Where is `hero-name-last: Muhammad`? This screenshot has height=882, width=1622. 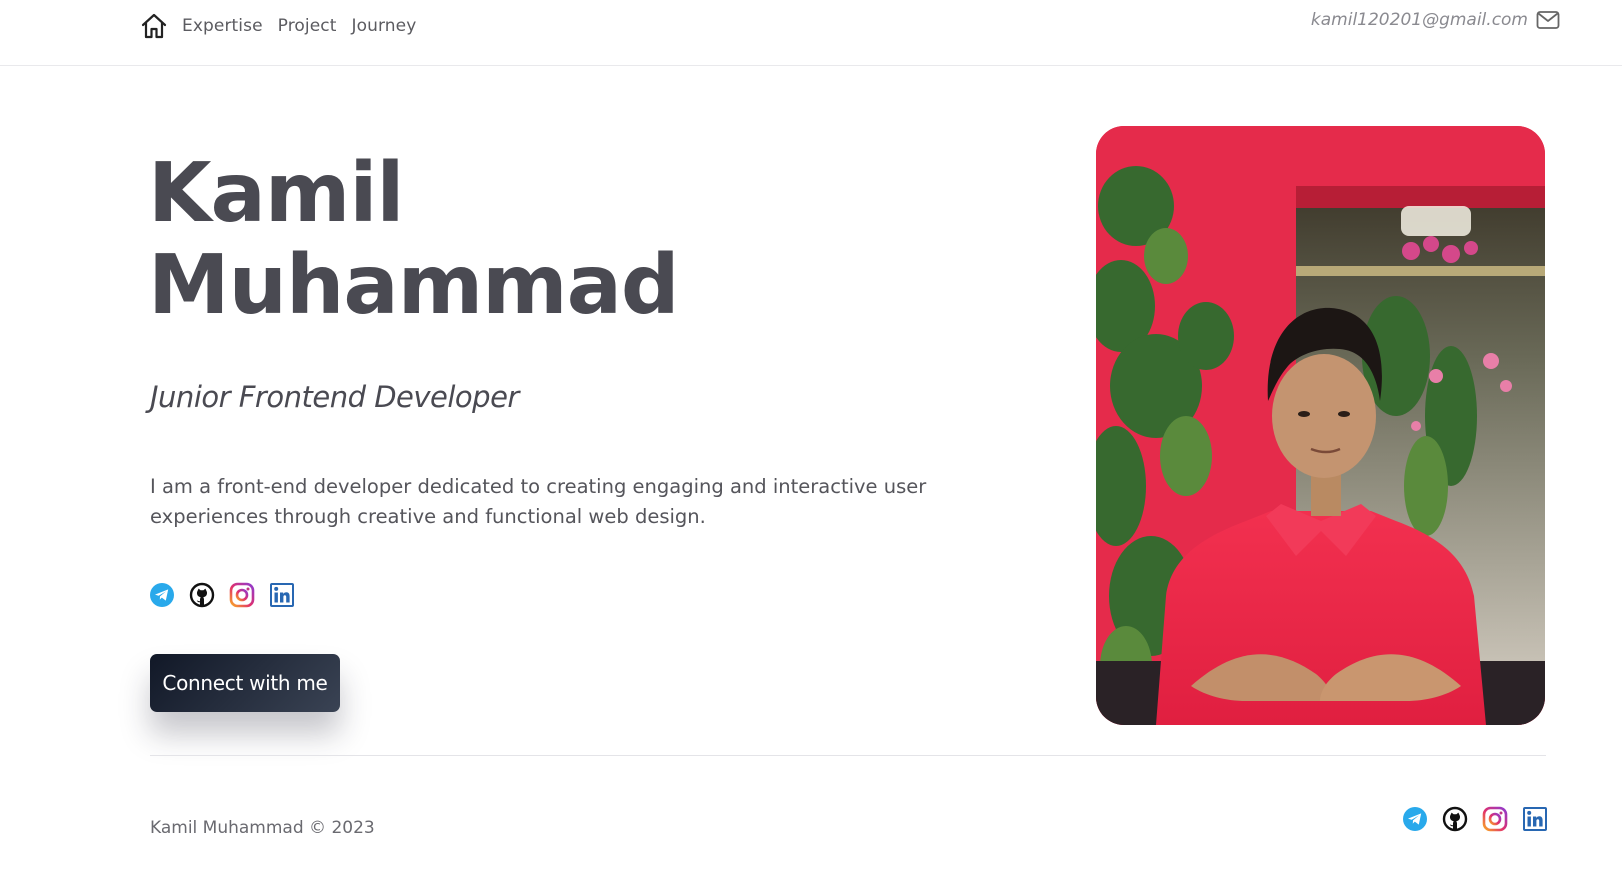
hero-name-last: Muhammad is located at coordinates (414, 285).